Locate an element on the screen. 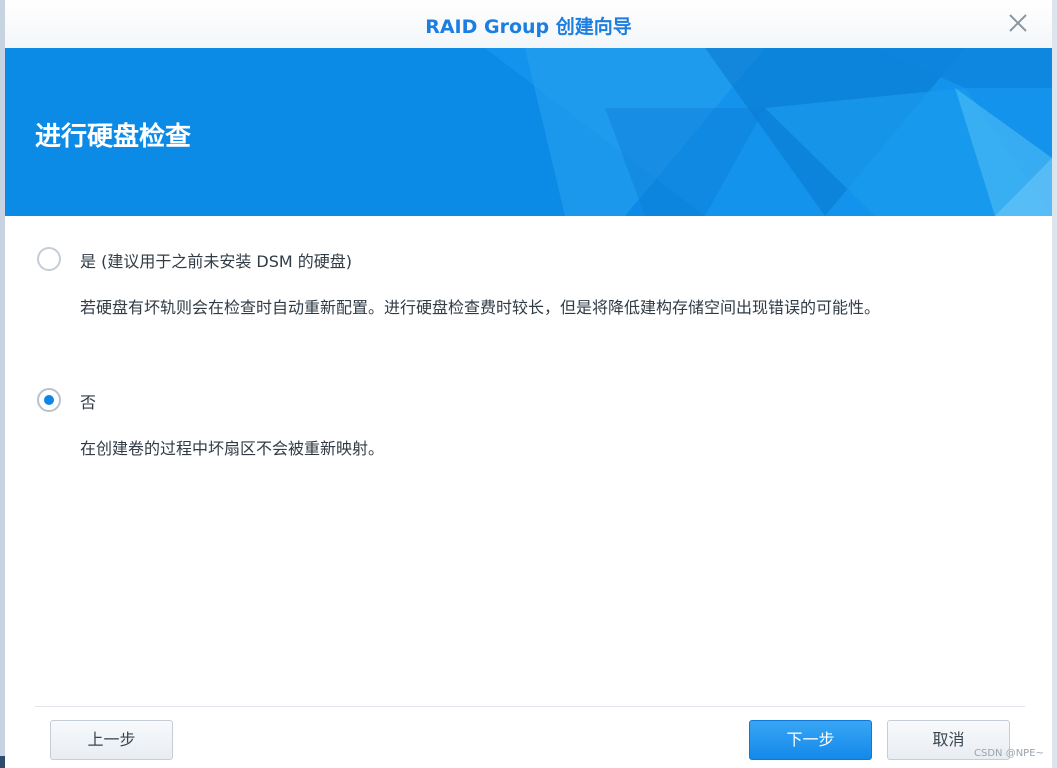  banner-title: 进行硬盘检查 is located at coordinates (113, 137).